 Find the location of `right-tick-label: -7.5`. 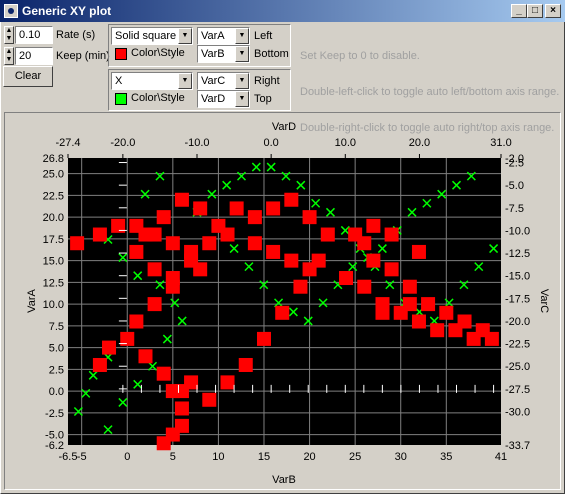

right-tick-label: -7.5 is located at coordinates (514, 209).